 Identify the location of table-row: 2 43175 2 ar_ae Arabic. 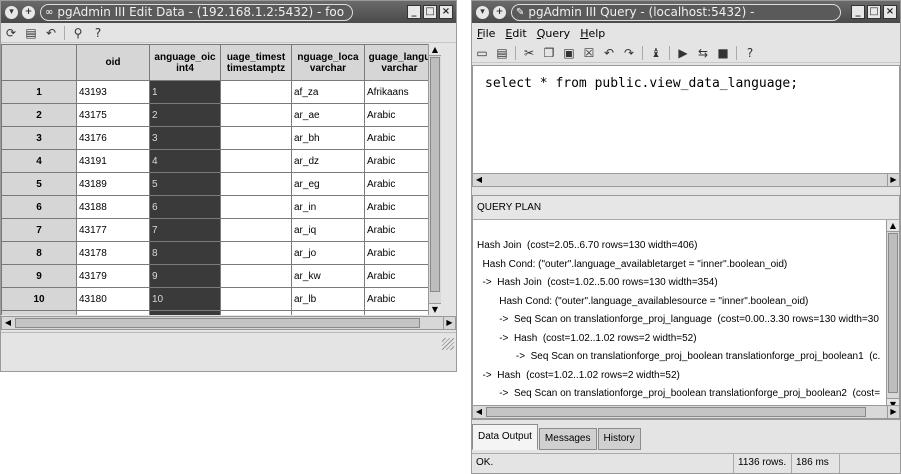
(218, 115).